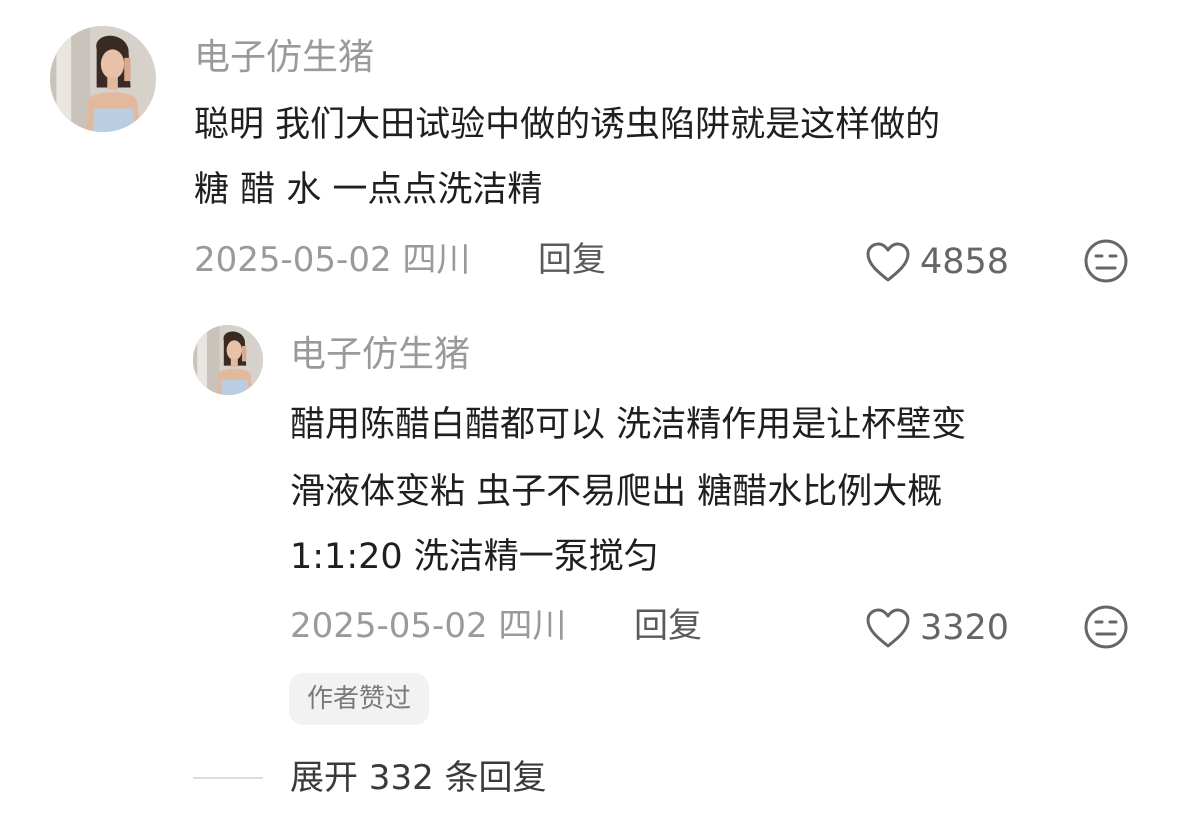 The width and height of the screenshot is (1179, 838). Describe the element at coordinates (474, 557) in the screenshot. I see `reply-text-line-3: 1:1:20 洗洁精一泵搅匀` at that location.